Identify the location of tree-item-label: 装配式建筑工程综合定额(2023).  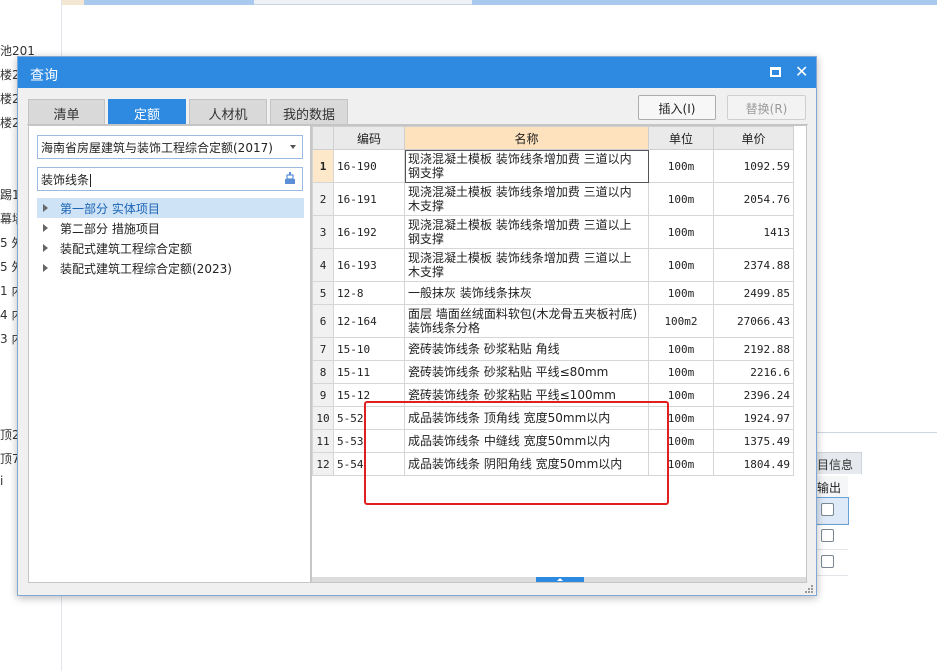
(146, 269).